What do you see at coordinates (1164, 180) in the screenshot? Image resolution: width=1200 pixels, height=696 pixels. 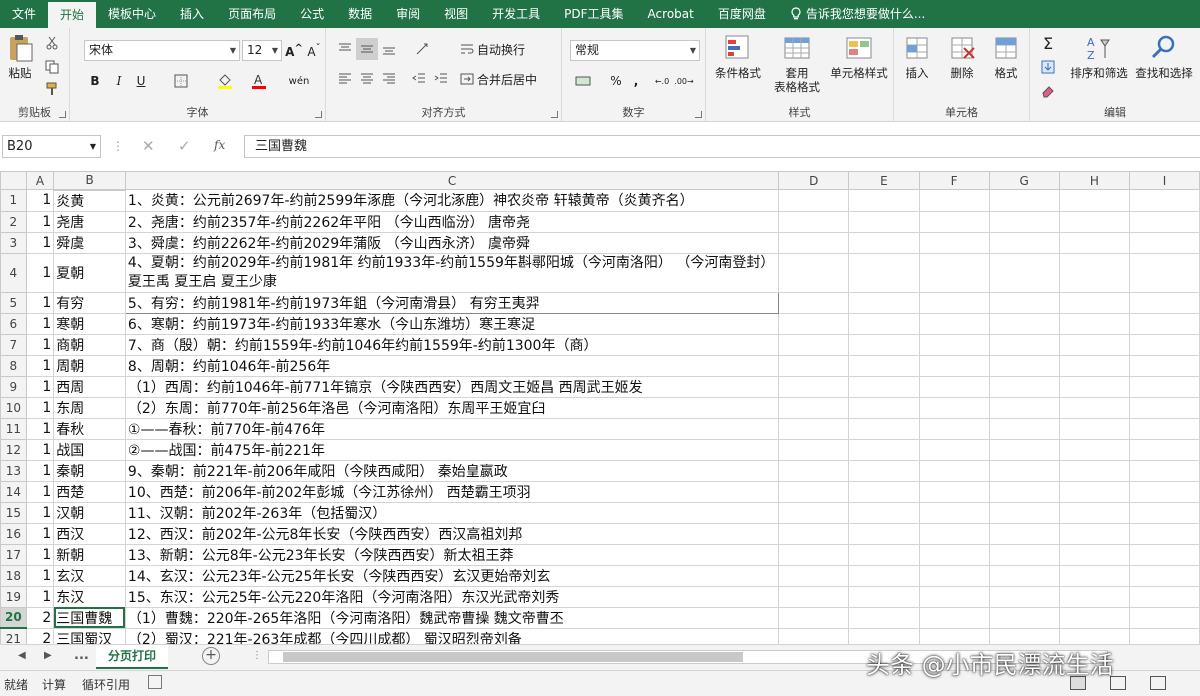 I see `column-header-i: I` at bounding box center [1164, 180].